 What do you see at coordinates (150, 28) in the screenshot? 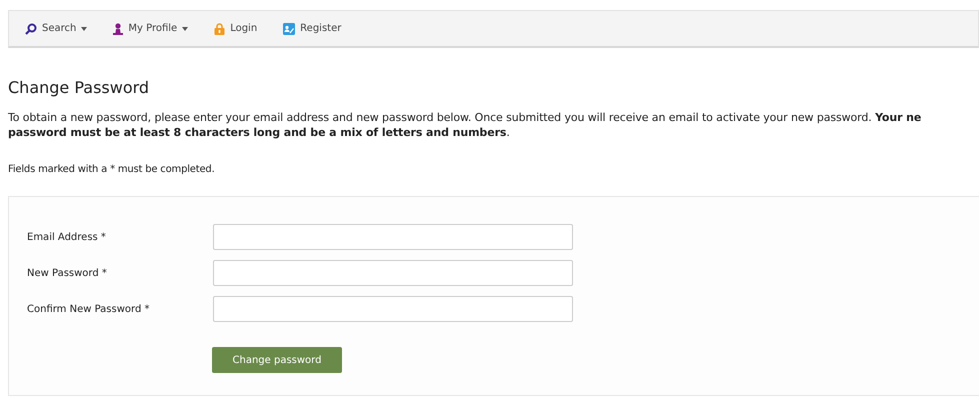
I see `nav-link: My Profile` at bounding box center [150, 28].